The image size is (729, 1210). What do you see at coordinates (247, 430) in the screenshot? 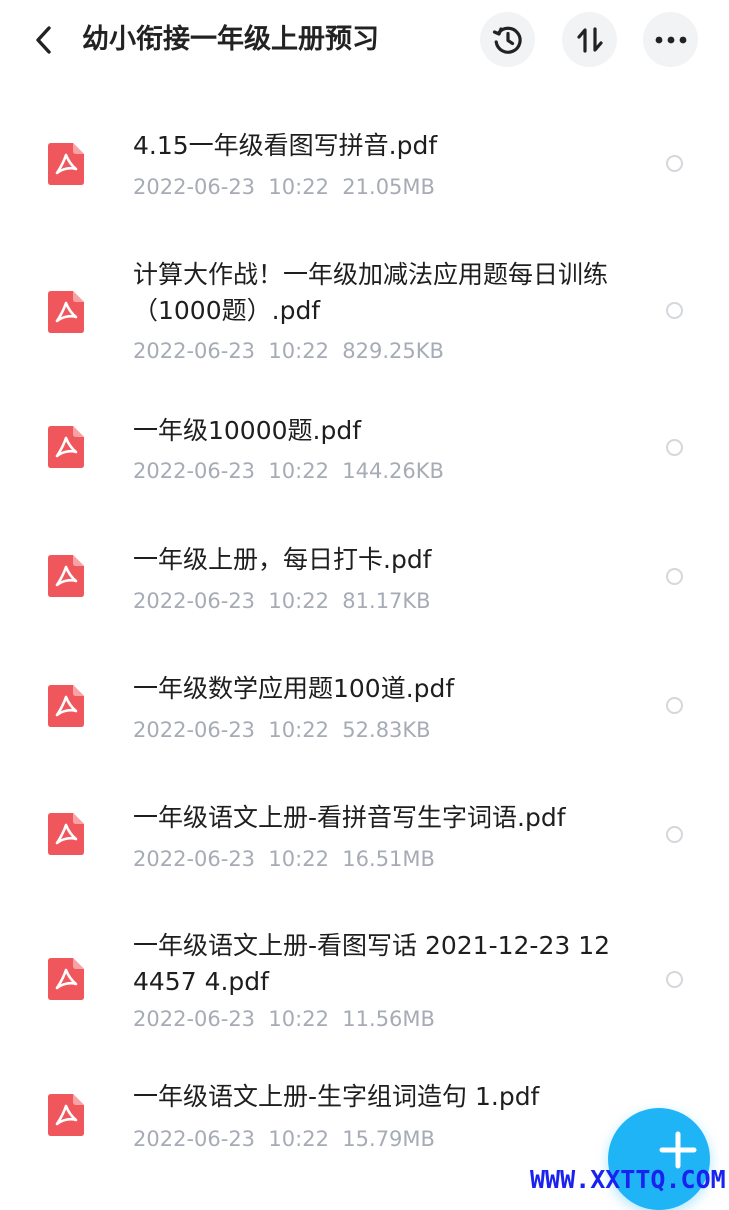
I see `file-name: 一年级10000题.pdf` at bounding box center [247, 430].